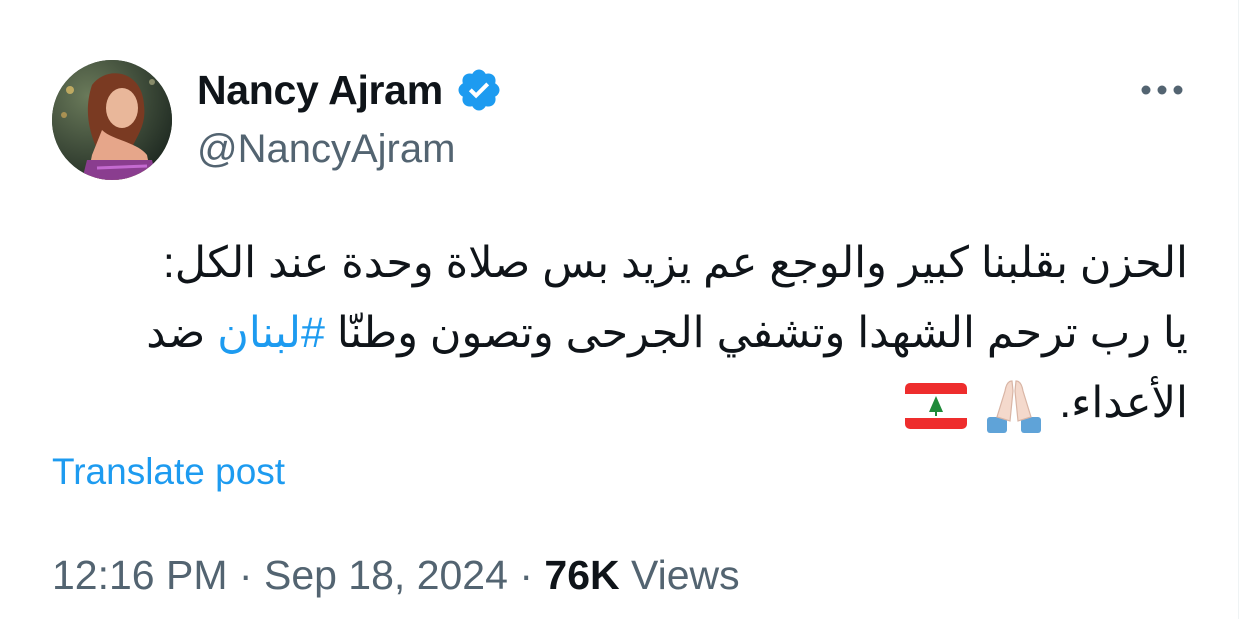 The image size is (1243, 619). I want to click on author-name-row: Nancy Ajram, so click(350, 90).